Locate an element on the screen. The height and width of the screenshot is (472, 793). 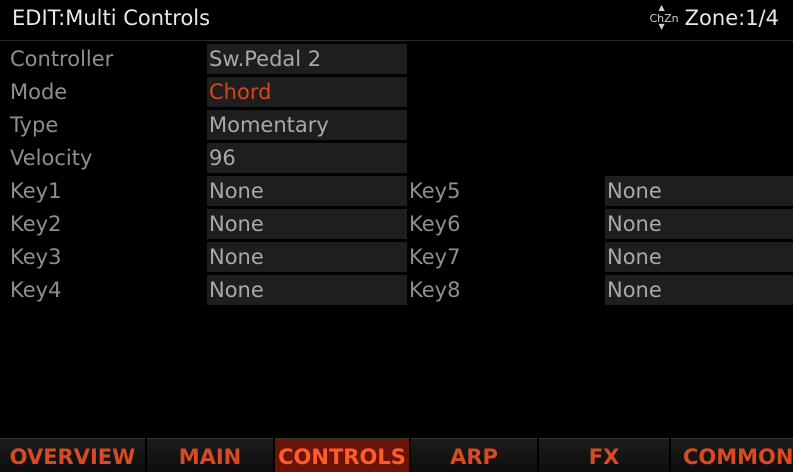
key4-value: None is located at coordinates (307, 290).